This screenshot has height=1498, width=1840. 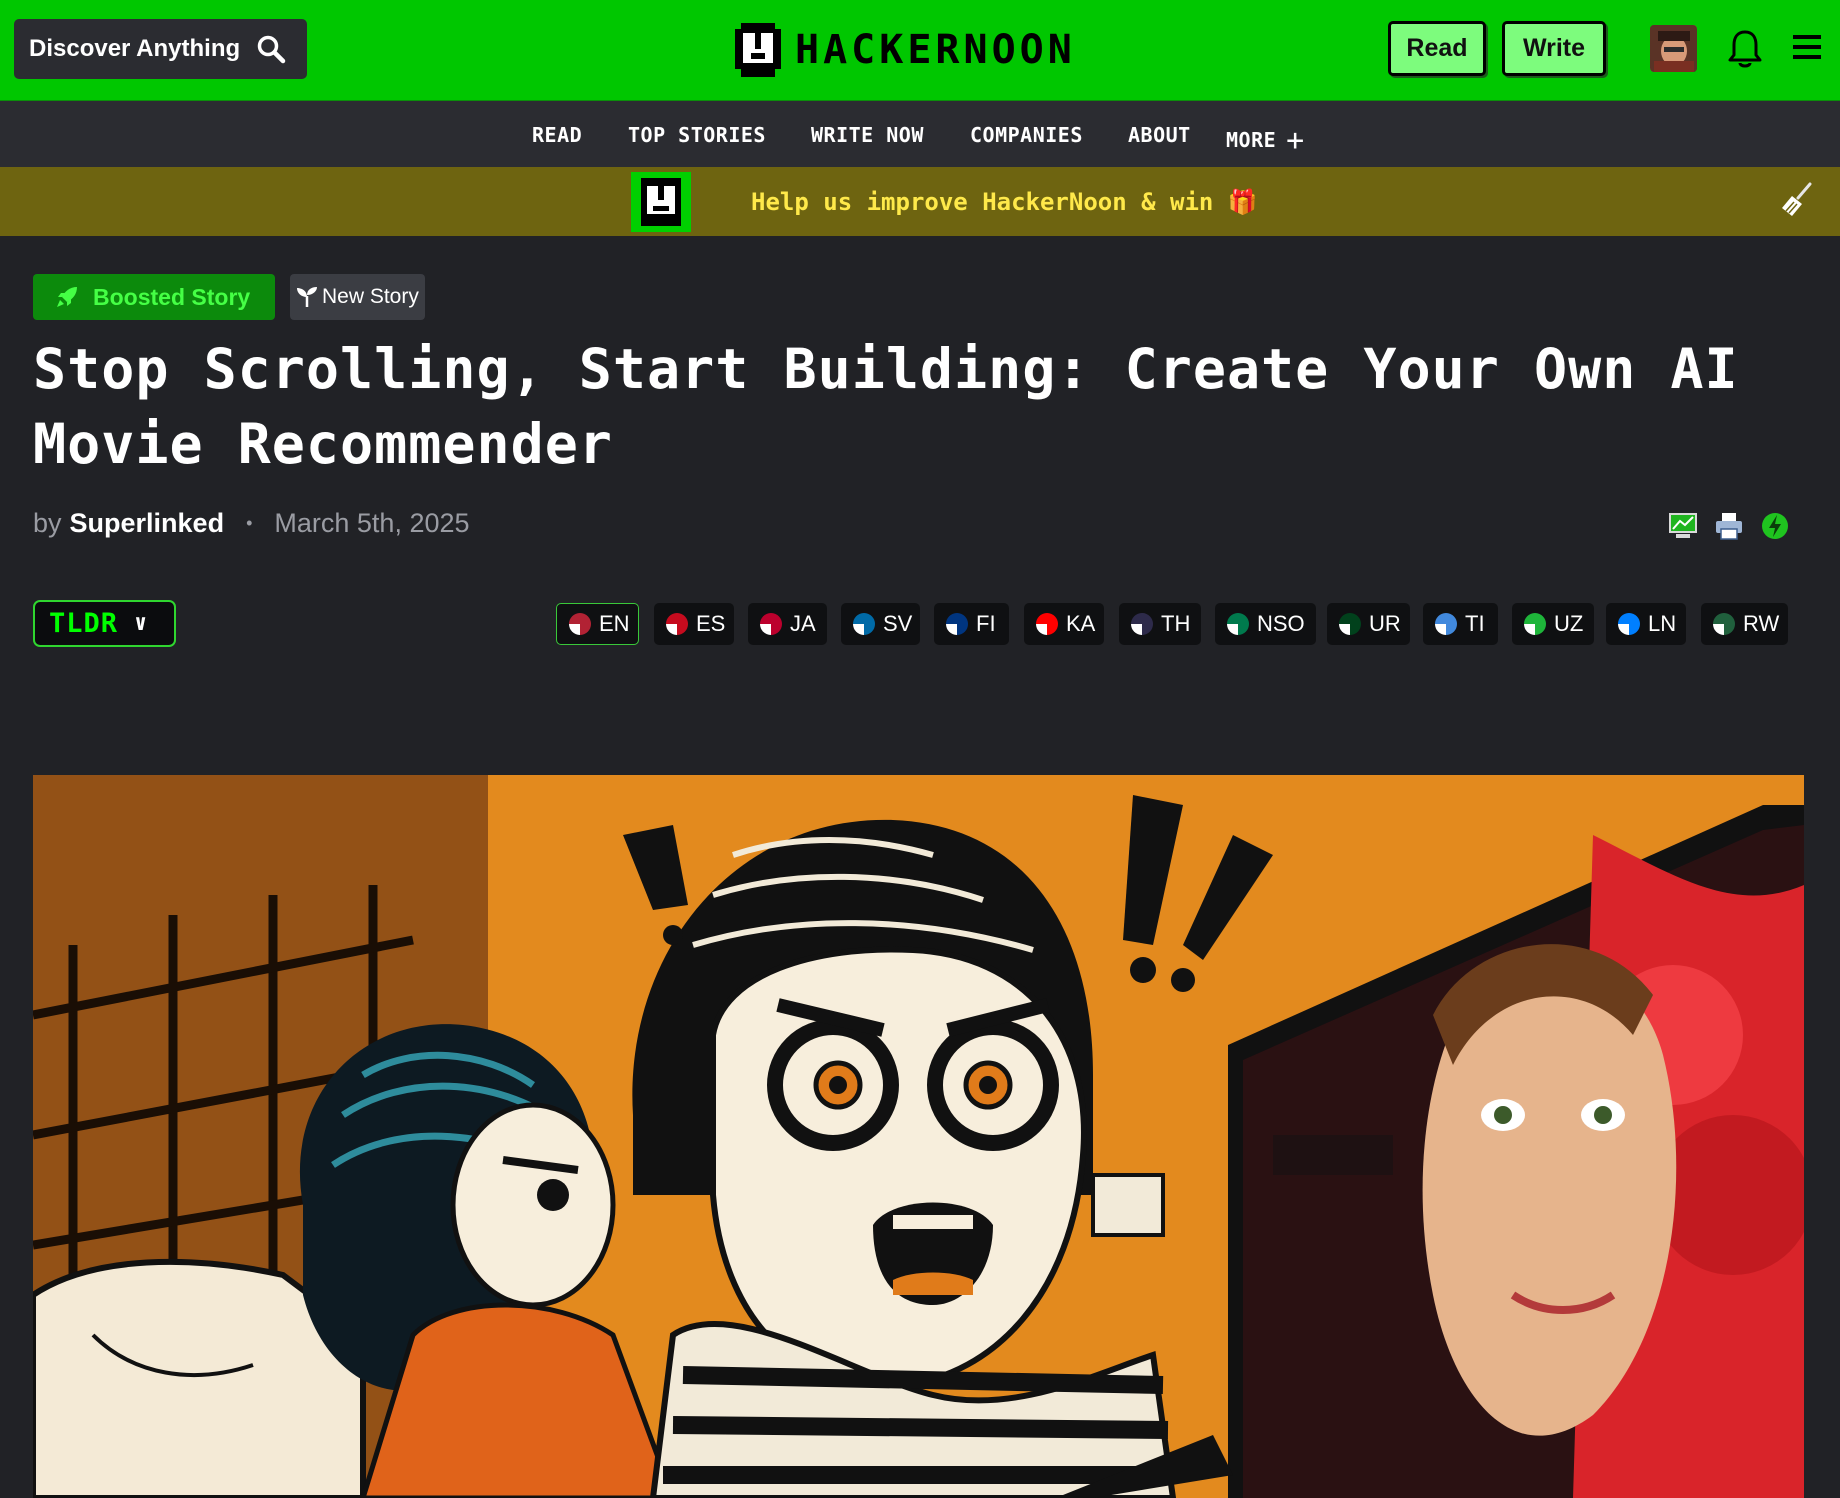 What do you see at coordinates (47, 523) in the screenshot?
I see `by-label: by` at bounding box center [47, 523].